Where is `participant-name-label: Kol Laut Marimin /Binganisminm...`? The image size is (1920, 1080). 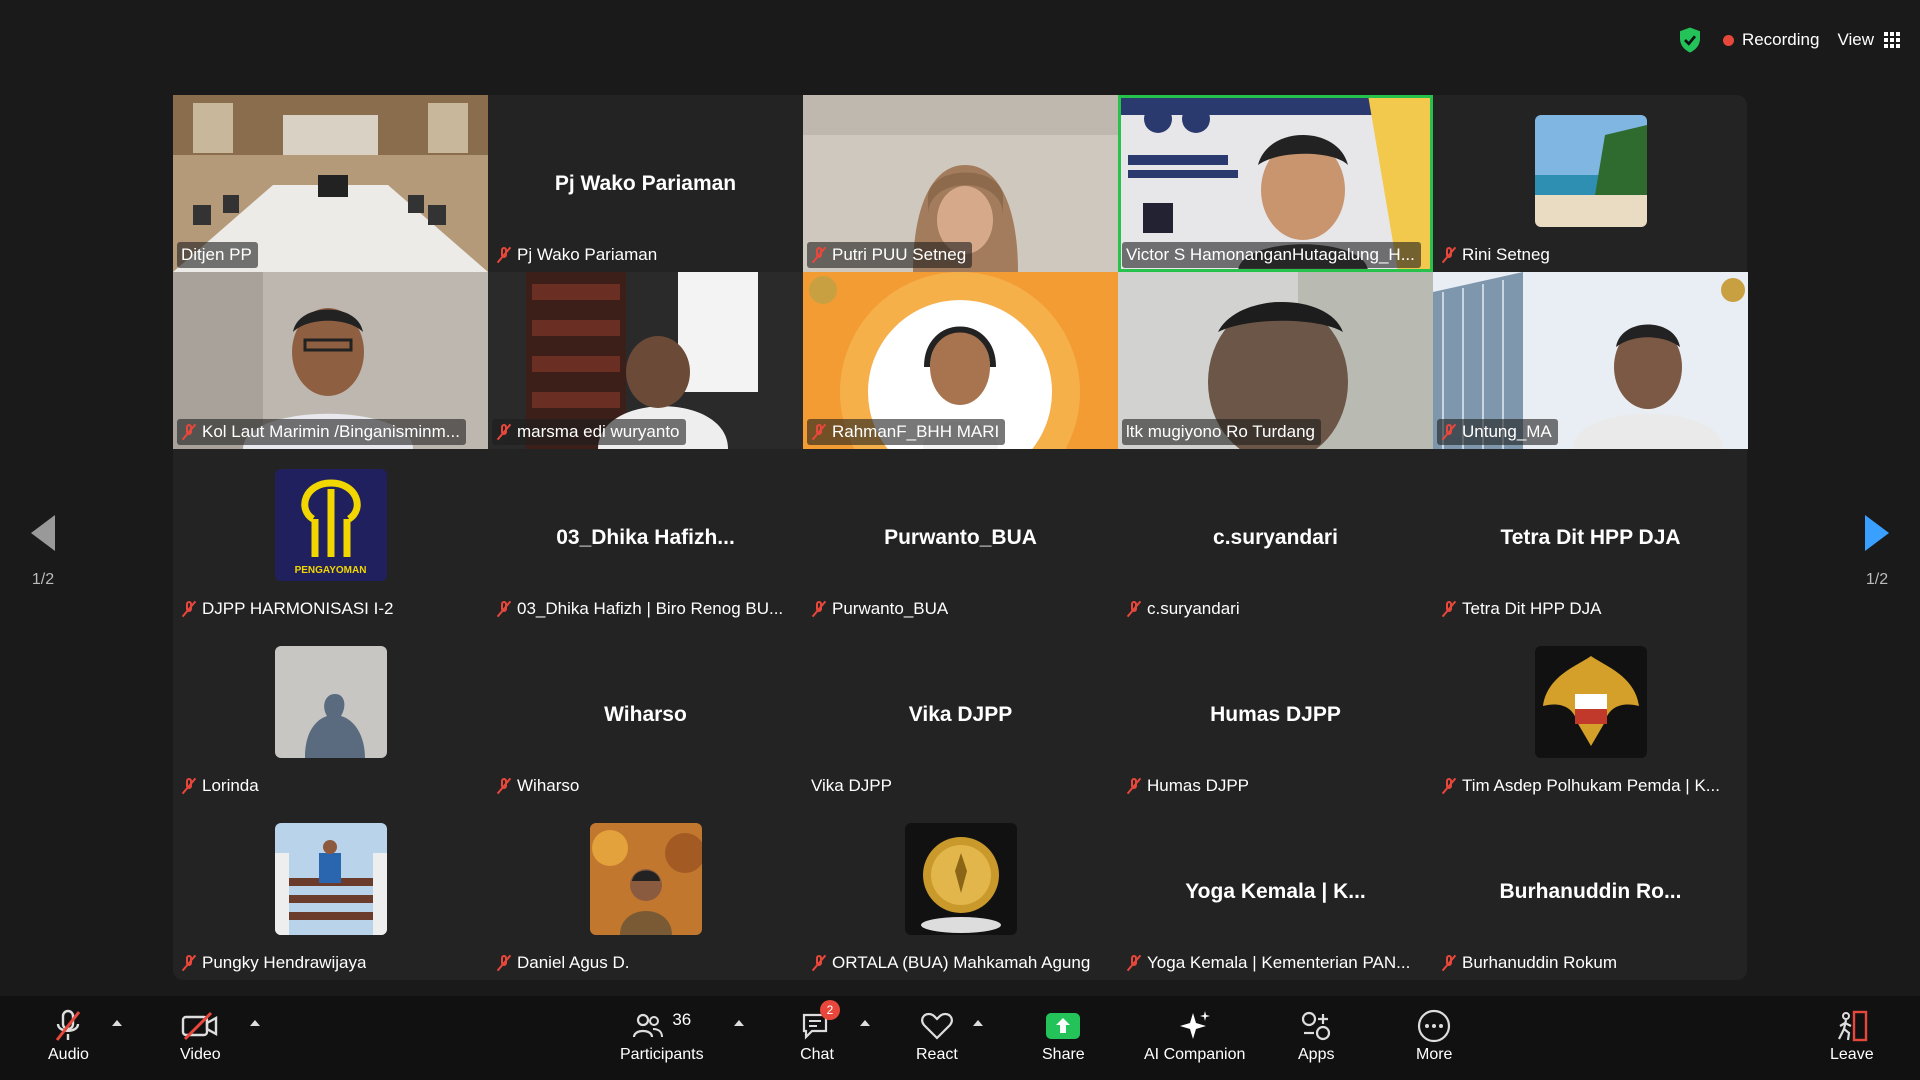
participant-name-label: Kol Laut Marimin /Binganisminm... is located at coordinates (321, 432).